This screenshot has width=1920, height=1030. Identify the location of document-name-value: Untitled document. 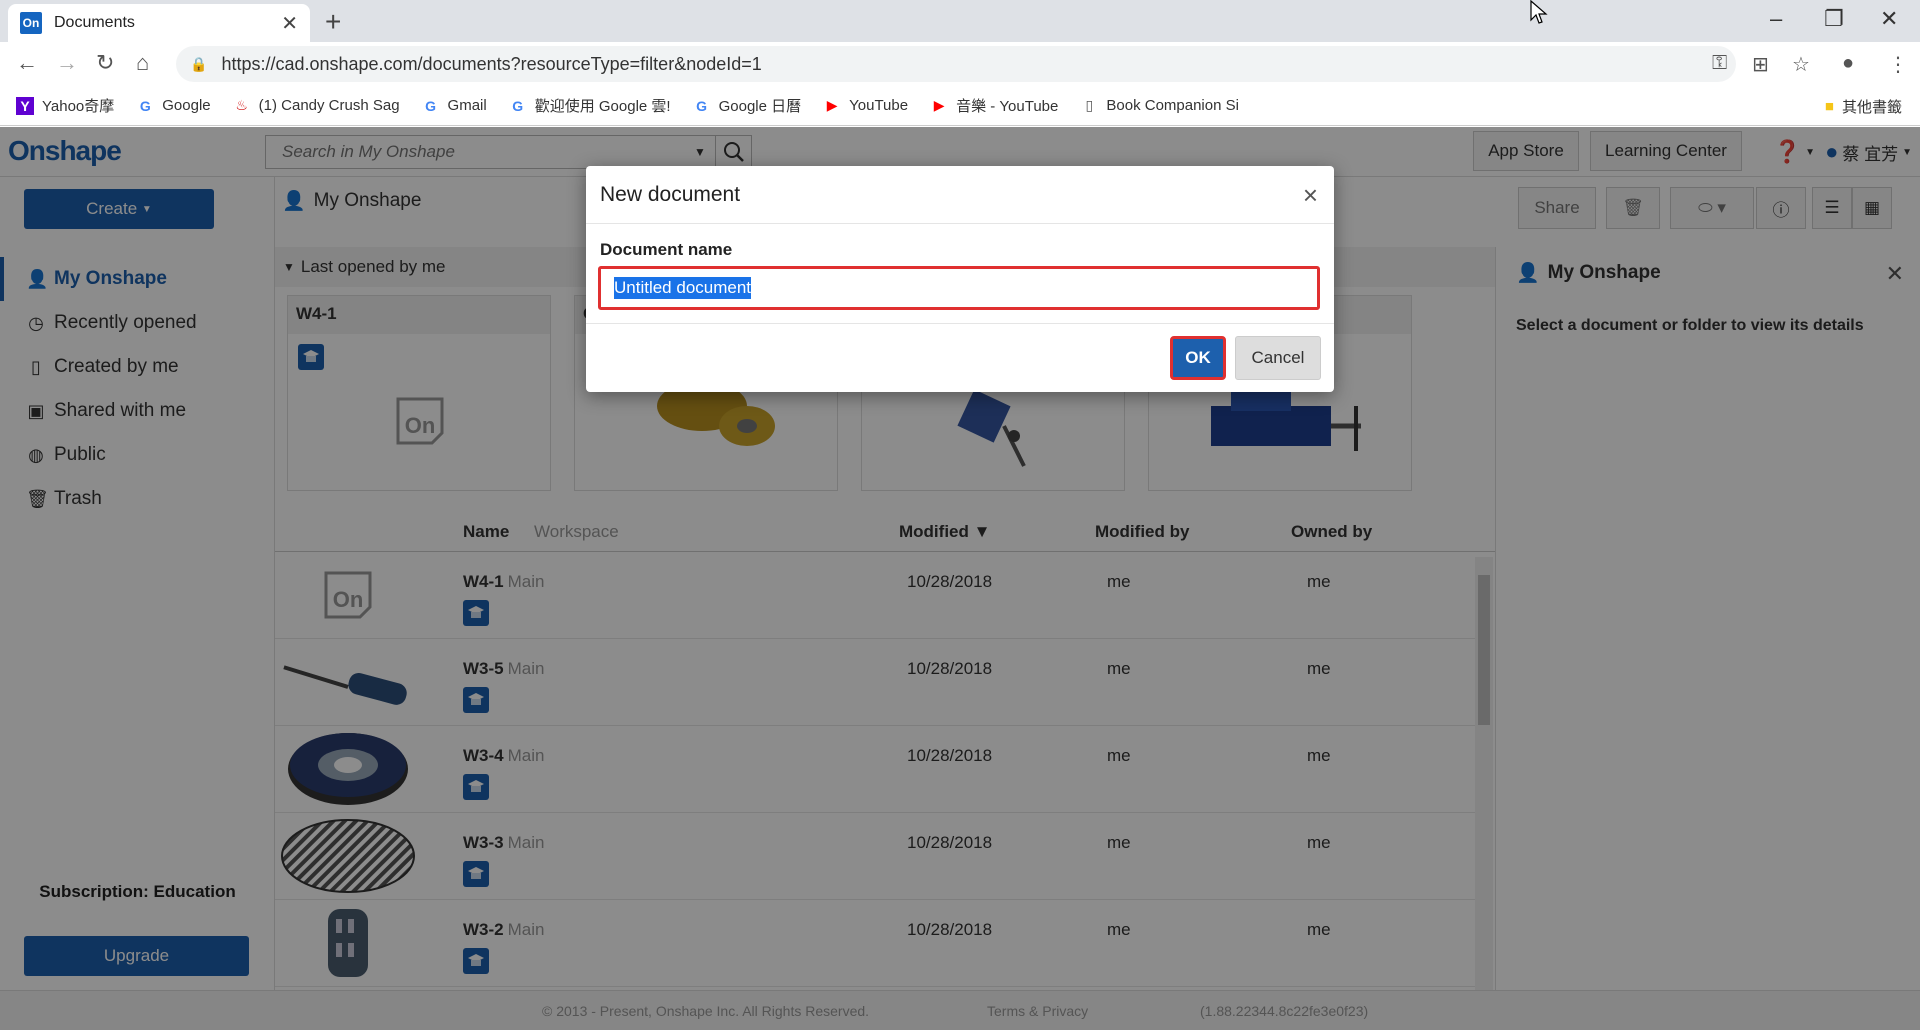
(683, 288).